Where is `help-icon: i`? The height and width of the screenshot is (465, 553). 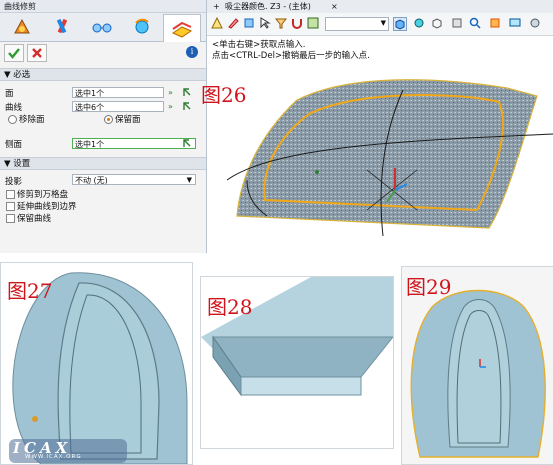
help-icon: i is located at coordinates (192, 52).